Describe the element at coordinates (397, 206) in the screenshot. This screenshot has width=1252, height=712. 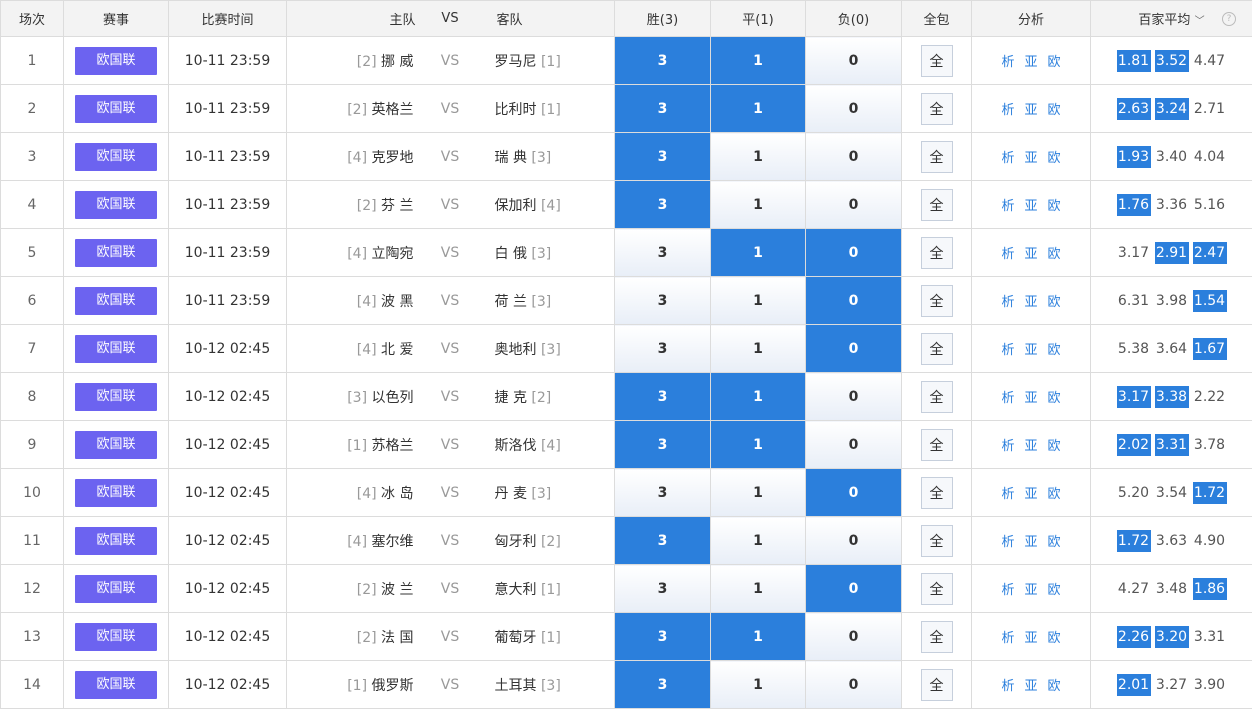
I see `home-team: 芬 兰` at that location.